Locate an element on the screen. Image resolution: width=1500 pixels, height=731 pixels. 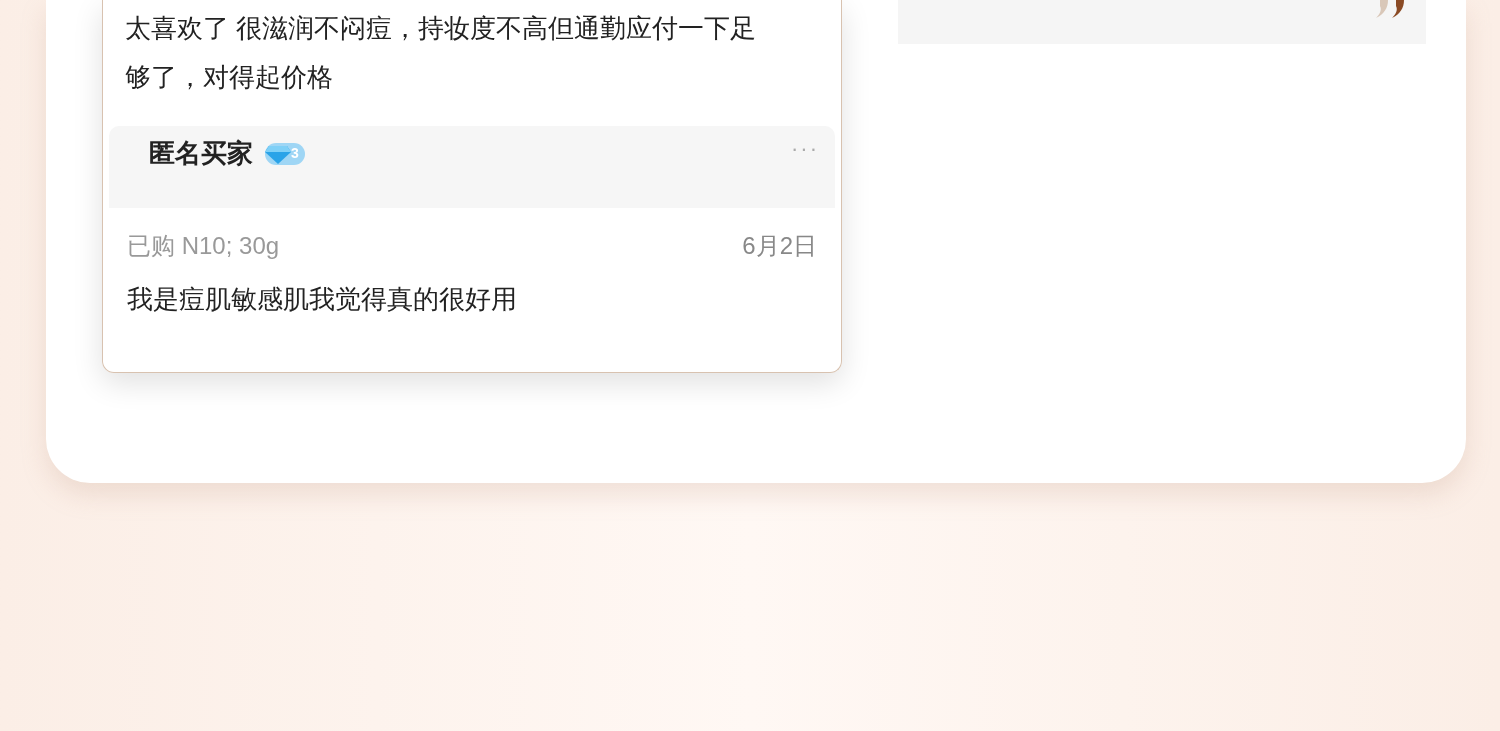
diamond-icon is located at coordinates (278, 153).